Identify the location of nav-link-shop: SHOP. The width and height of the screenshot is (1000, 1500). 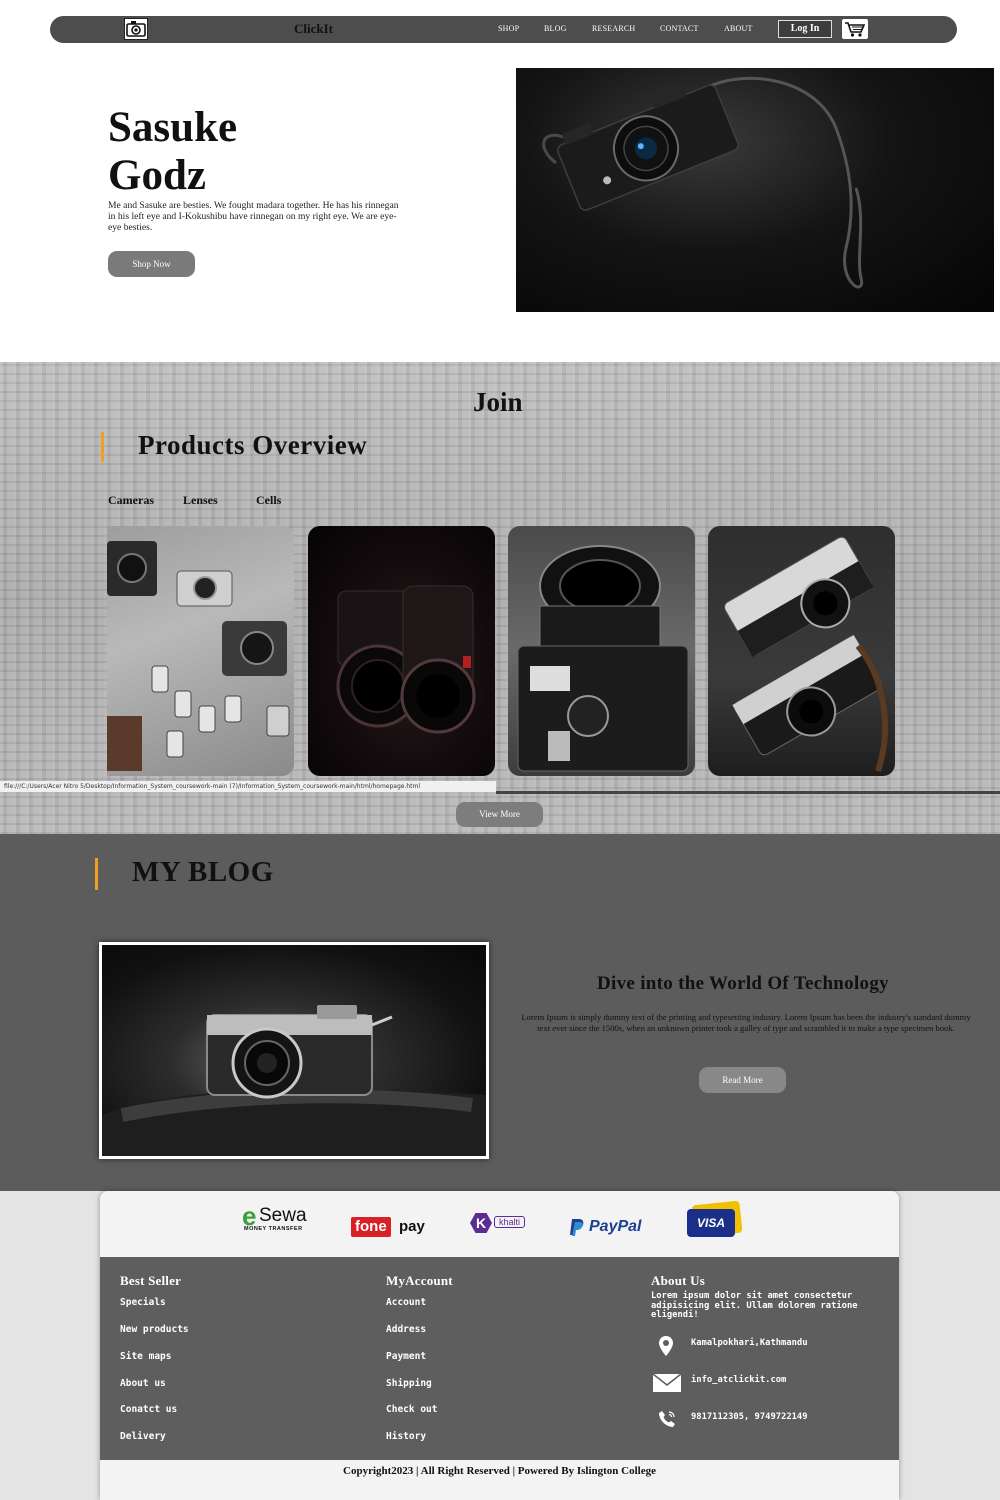
(508, 28).